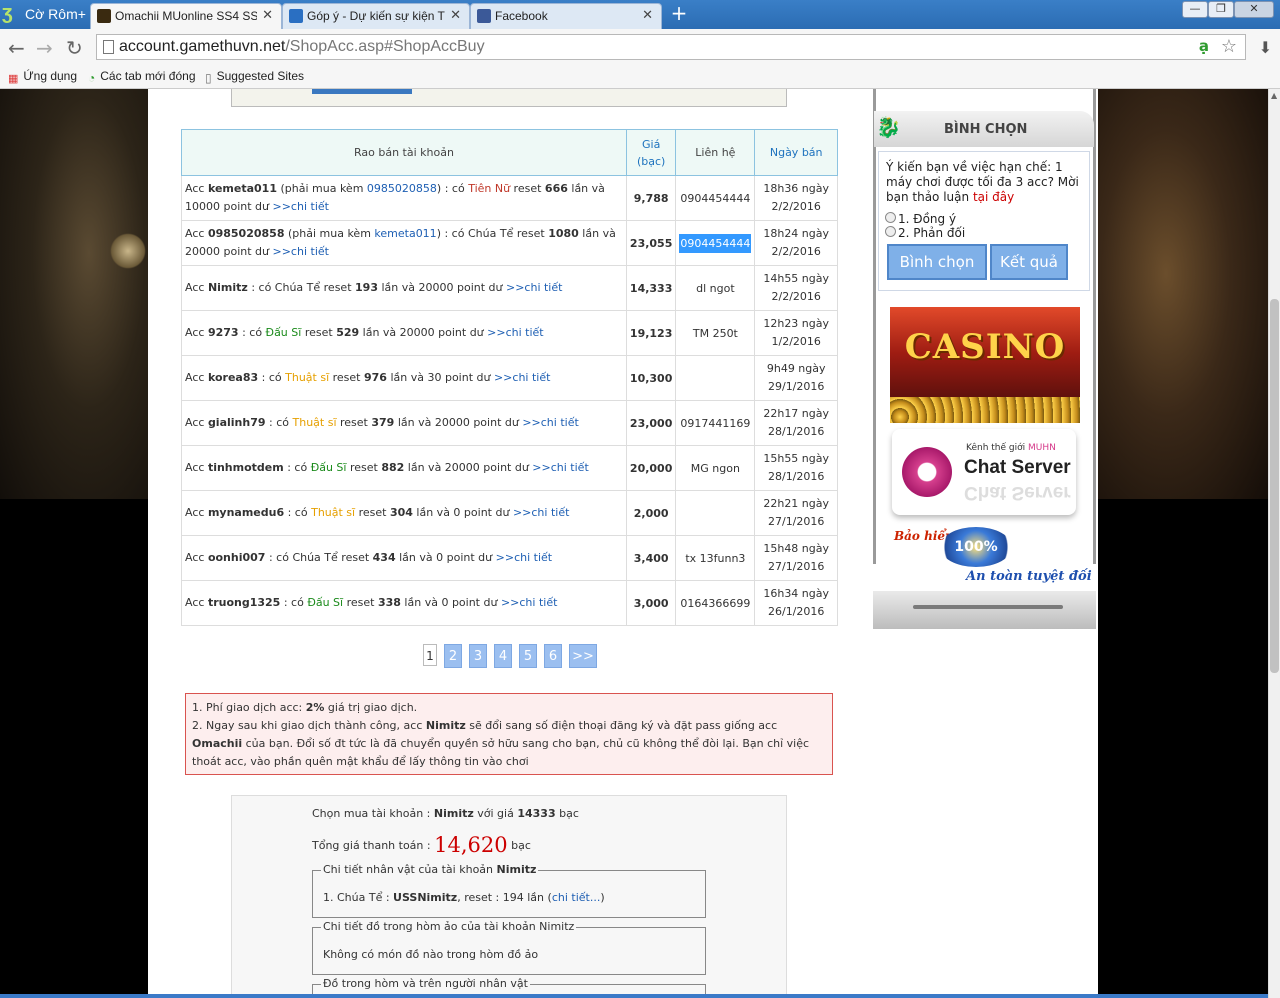 The height and width of the screenshot is (998, 1280). Describe the element at coordinates (245, 467) in the screenshot. I see `account-name: tinhmotdem` at that location.